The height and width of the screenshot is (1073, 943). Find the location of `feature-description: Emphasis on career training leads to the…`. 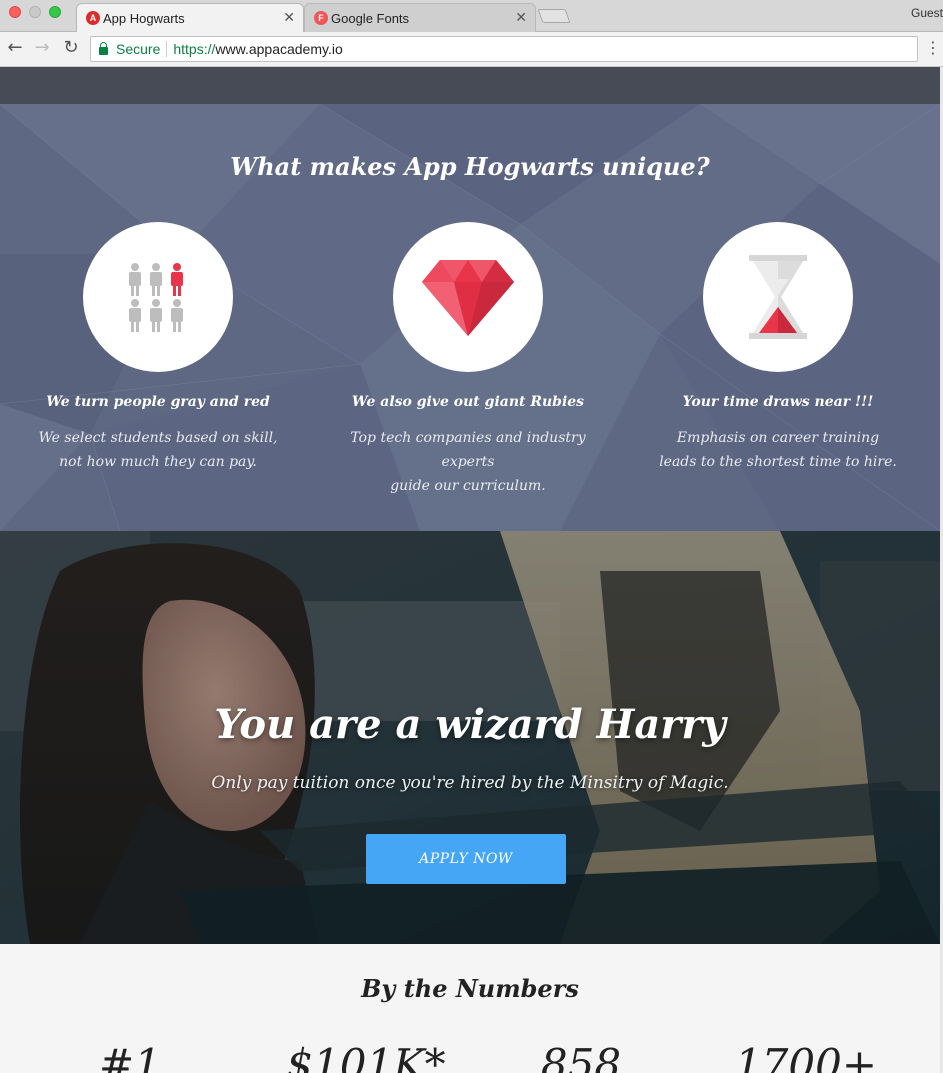

feature-description: Emphasis on career training leads to the… is located at coordinates (778, 450).